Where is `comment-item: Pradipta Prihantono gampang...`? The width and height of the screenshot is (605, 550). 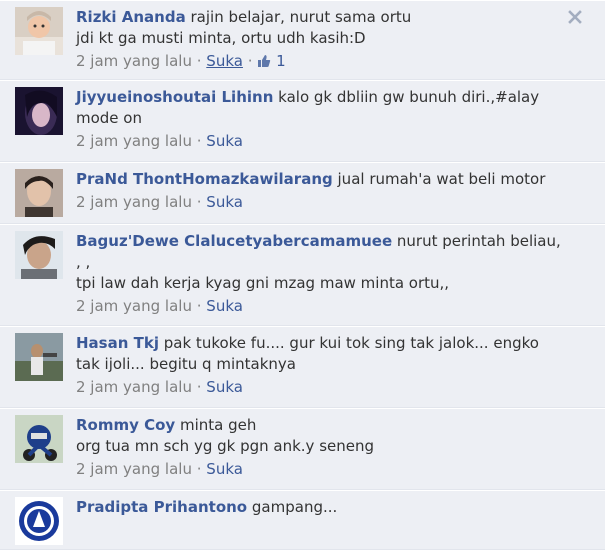 comment-item: Pradipta Prihantono gampang... is located at coordinates (302, 520).